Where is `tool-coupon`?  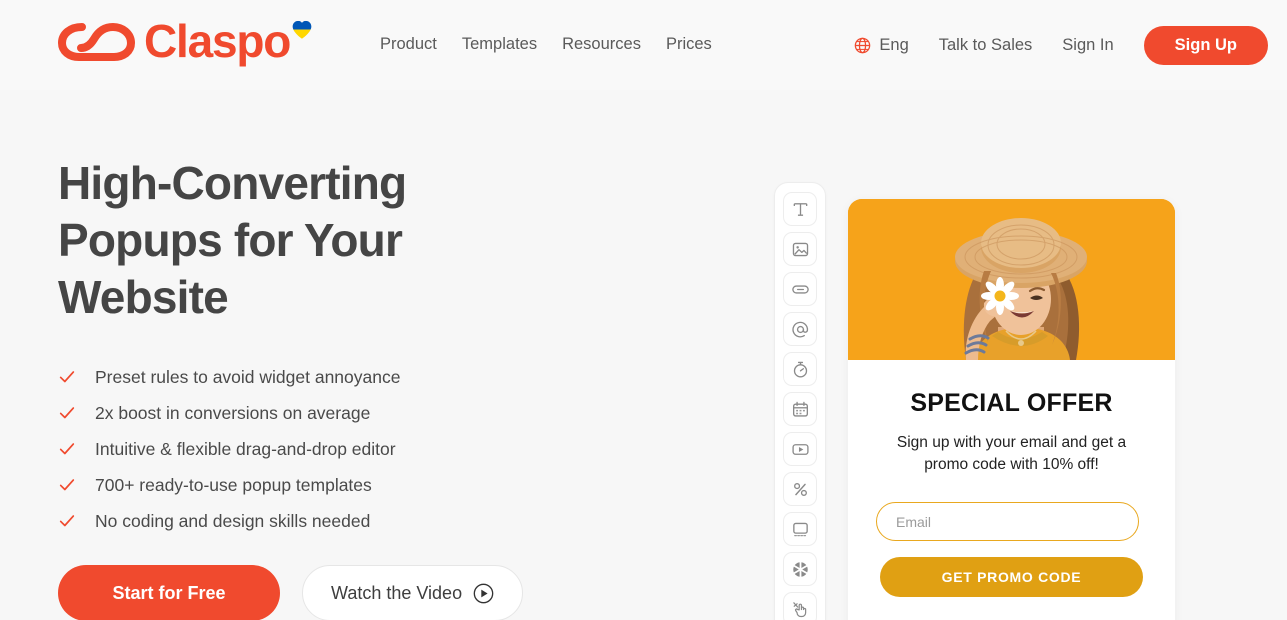
tool-coupon is located at coordinates (800, 489).